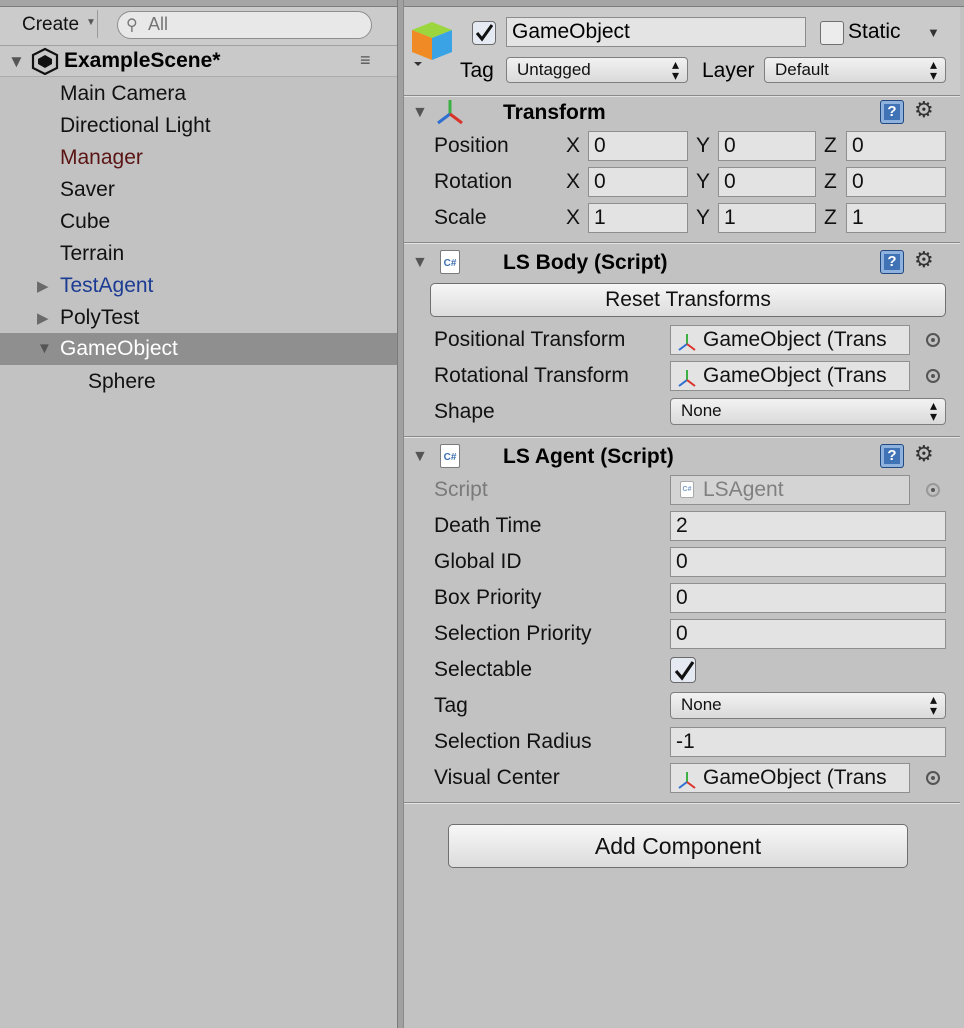 The image size is (964, 1028). What do you see at coordinates (933, 32) in the screenshot?
I see `static-dropdown-arrow-icon: ▼` at bounding box center [933, 32].